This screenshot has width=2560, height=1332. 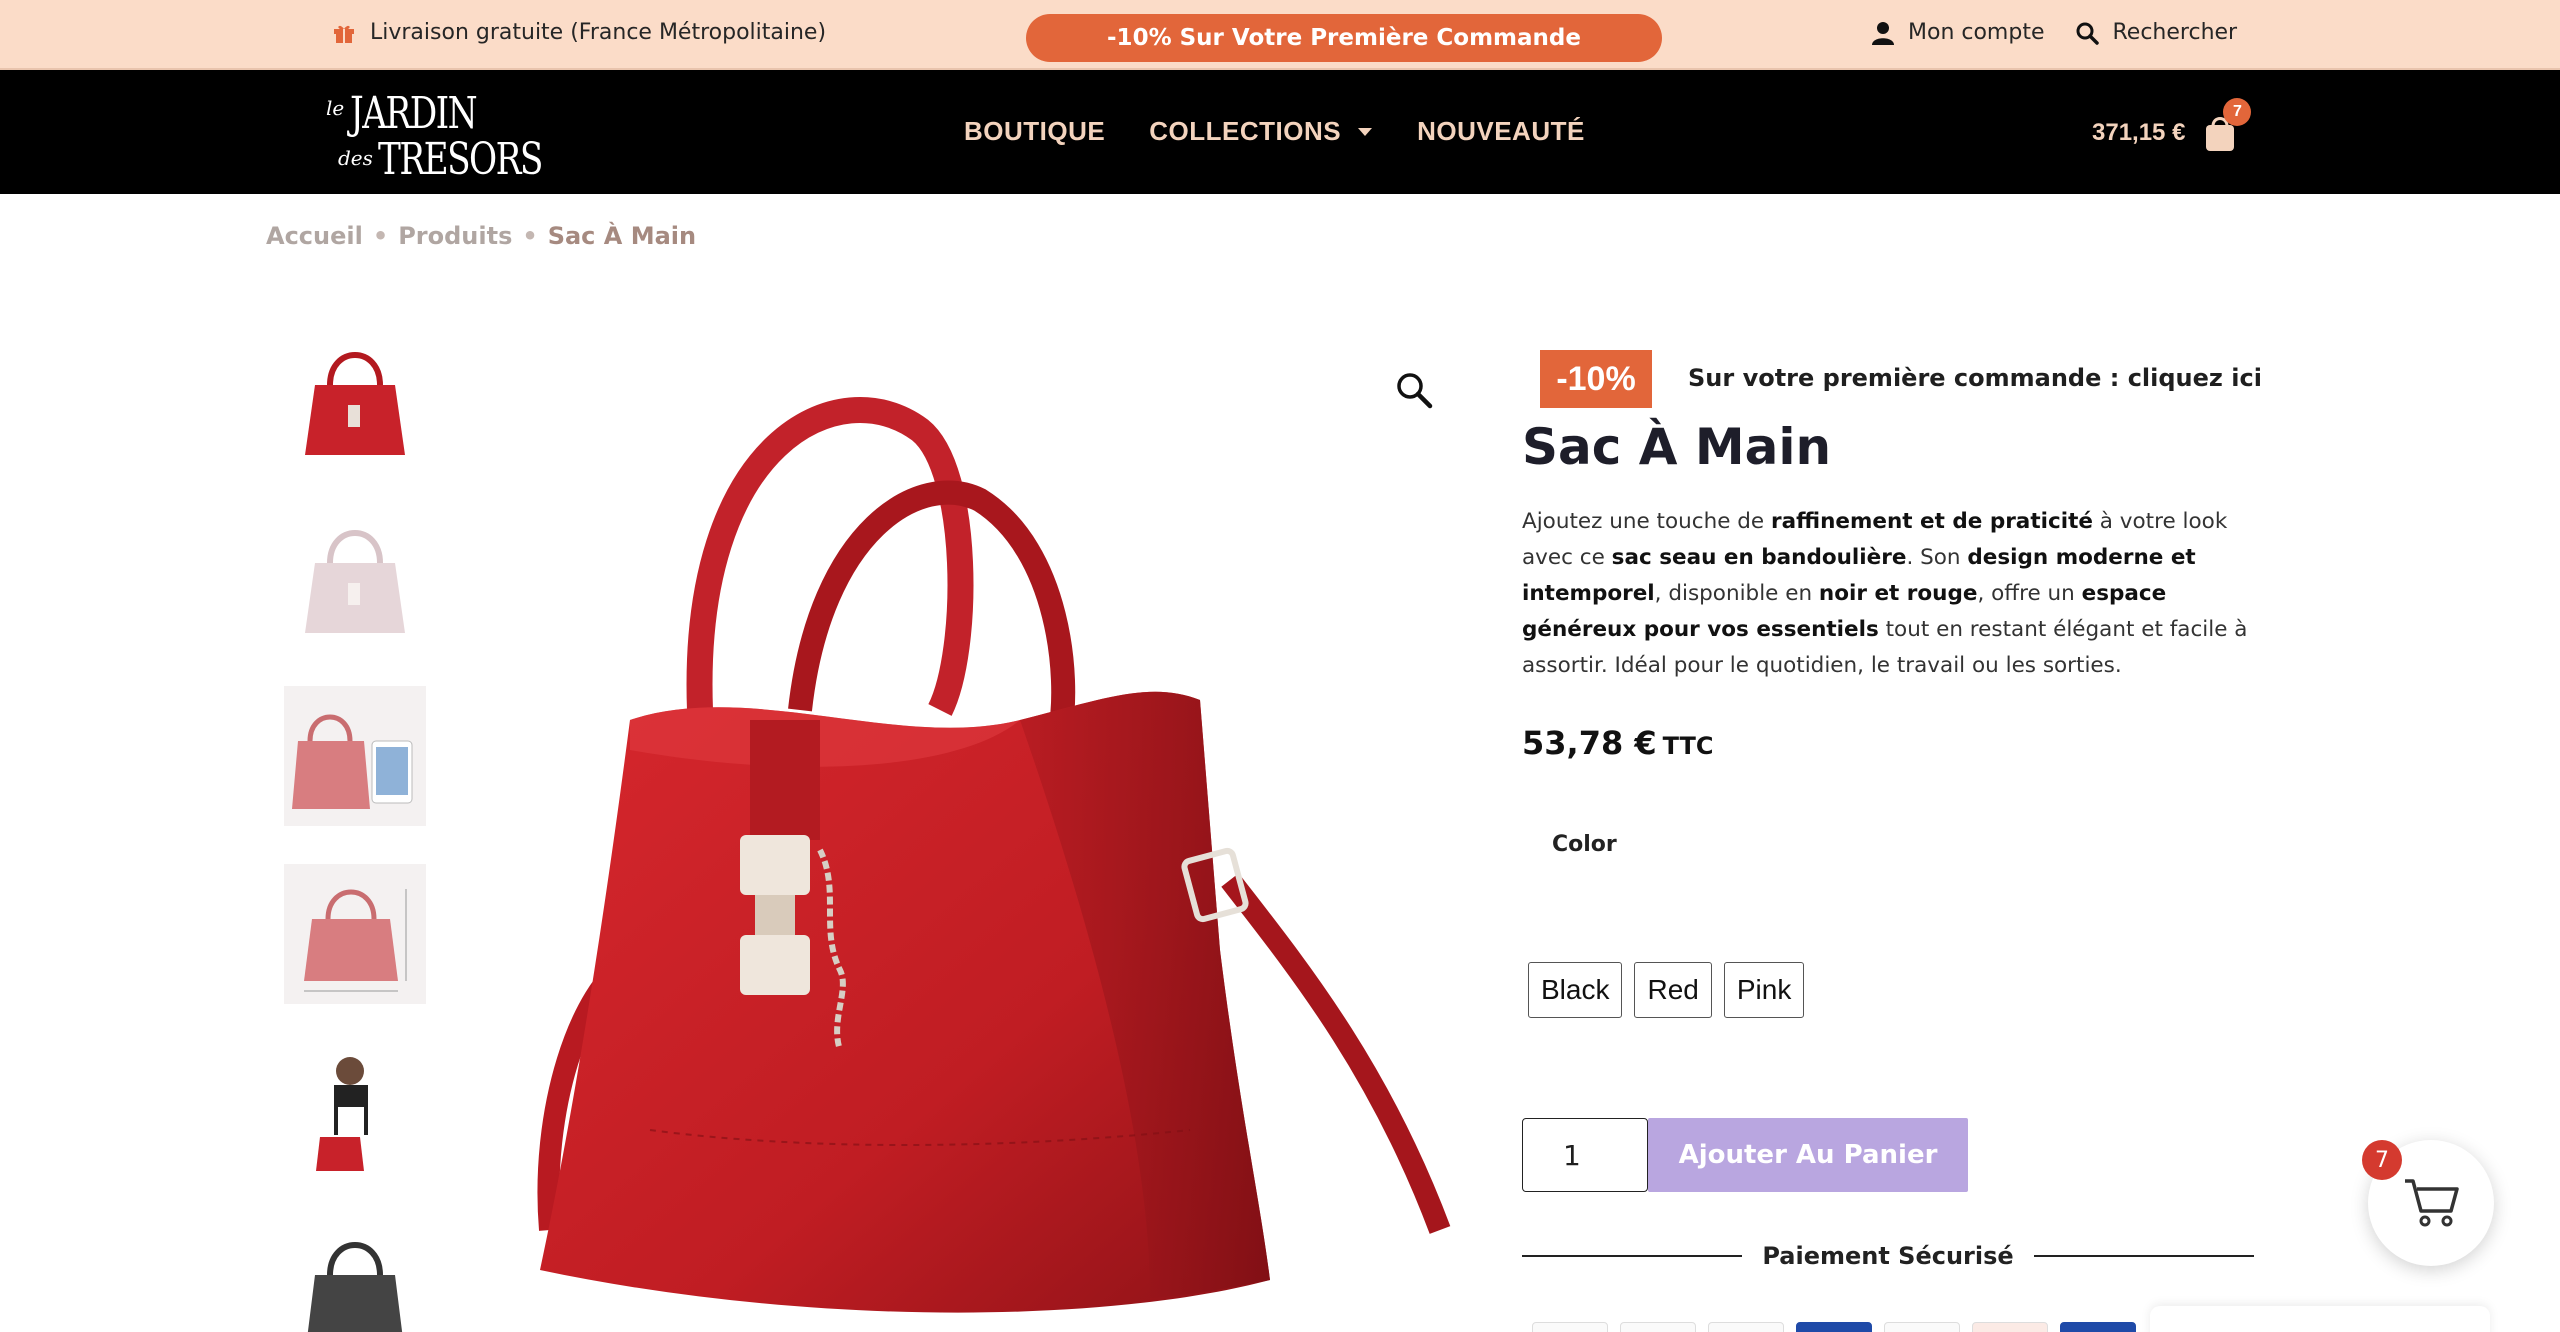 What do you see at coordinates (1575, 990) in the screenshot?
I see `color-option-black: Black` at bounding box center [1575, 990].